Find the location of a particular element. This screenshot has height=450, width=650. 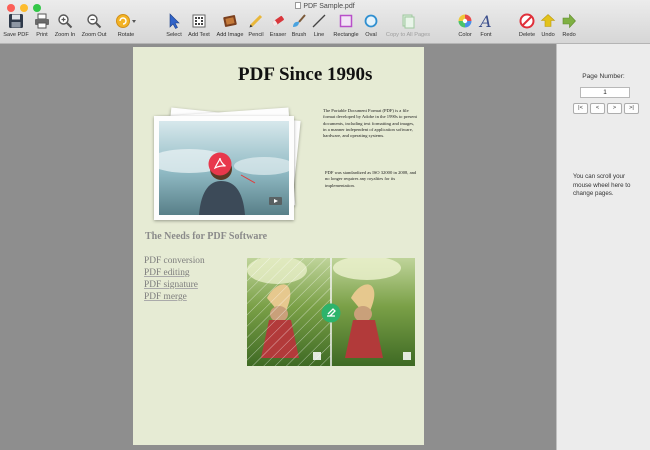

delete-button: Delete is located at coordinates (527, 27).